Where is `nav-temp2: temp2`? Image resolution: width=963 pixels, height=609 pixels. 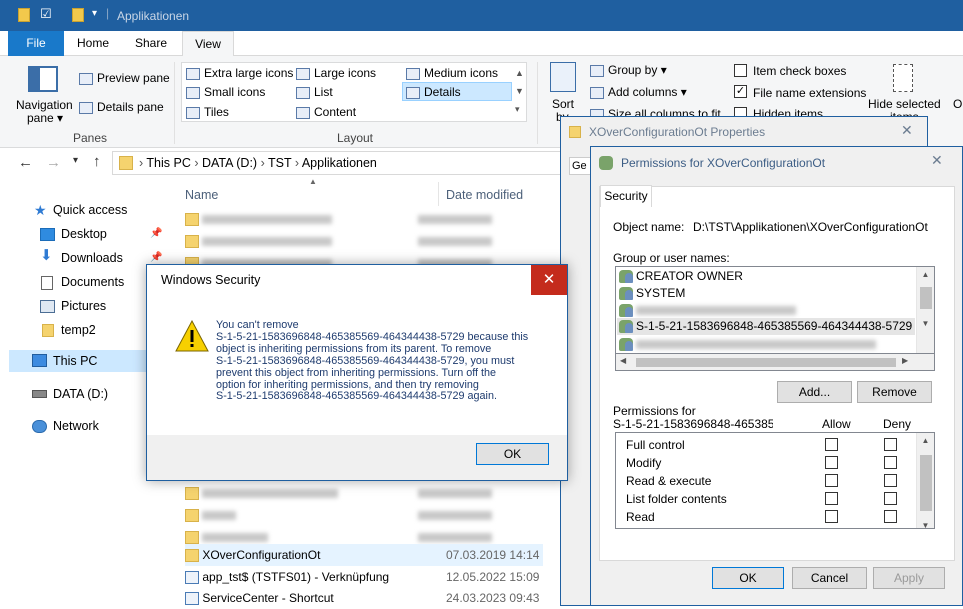 nav-temp2: temp2 is located at coordinates (78, 330).